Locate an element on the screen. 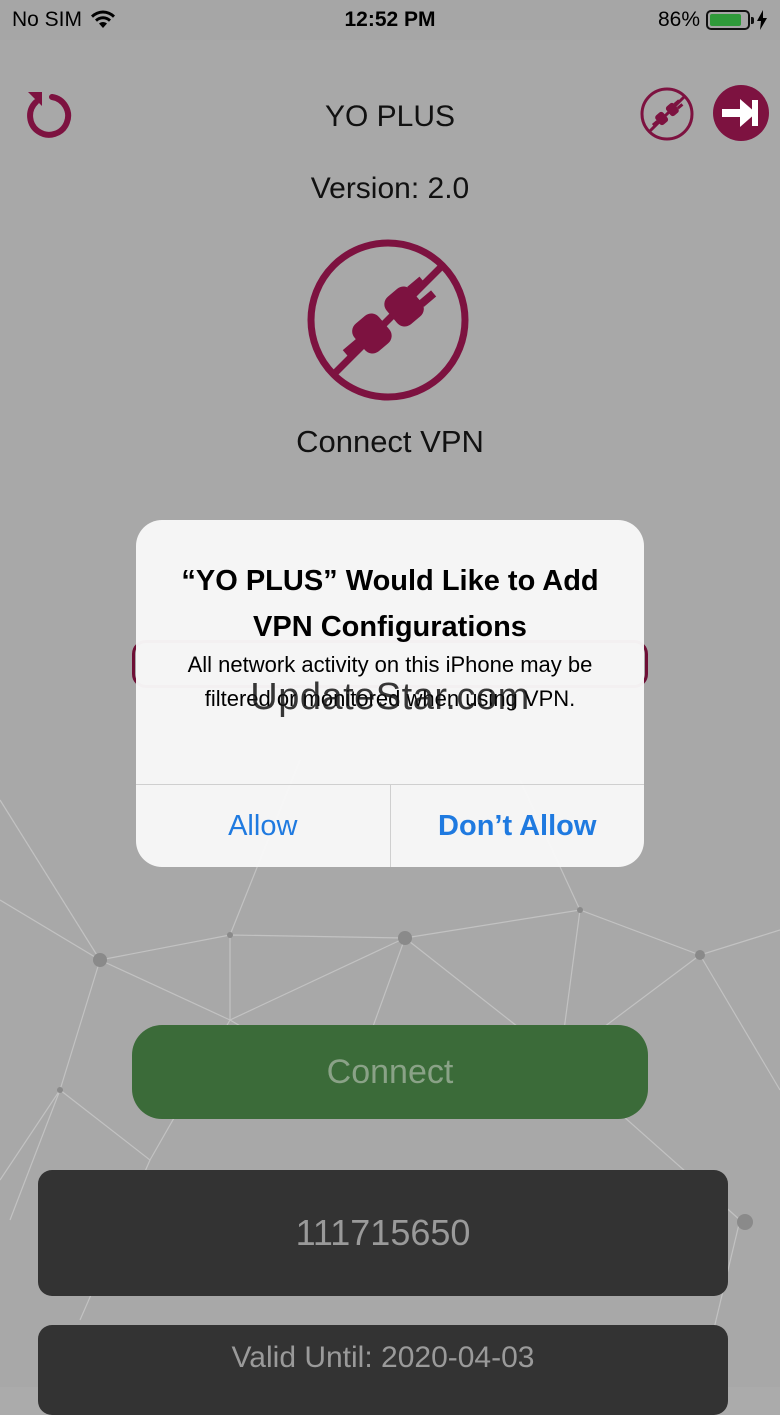 This screenshot has height=1415, width=780. alert-actions: Allow Don’t Allow is located at coordinates (390, 825).